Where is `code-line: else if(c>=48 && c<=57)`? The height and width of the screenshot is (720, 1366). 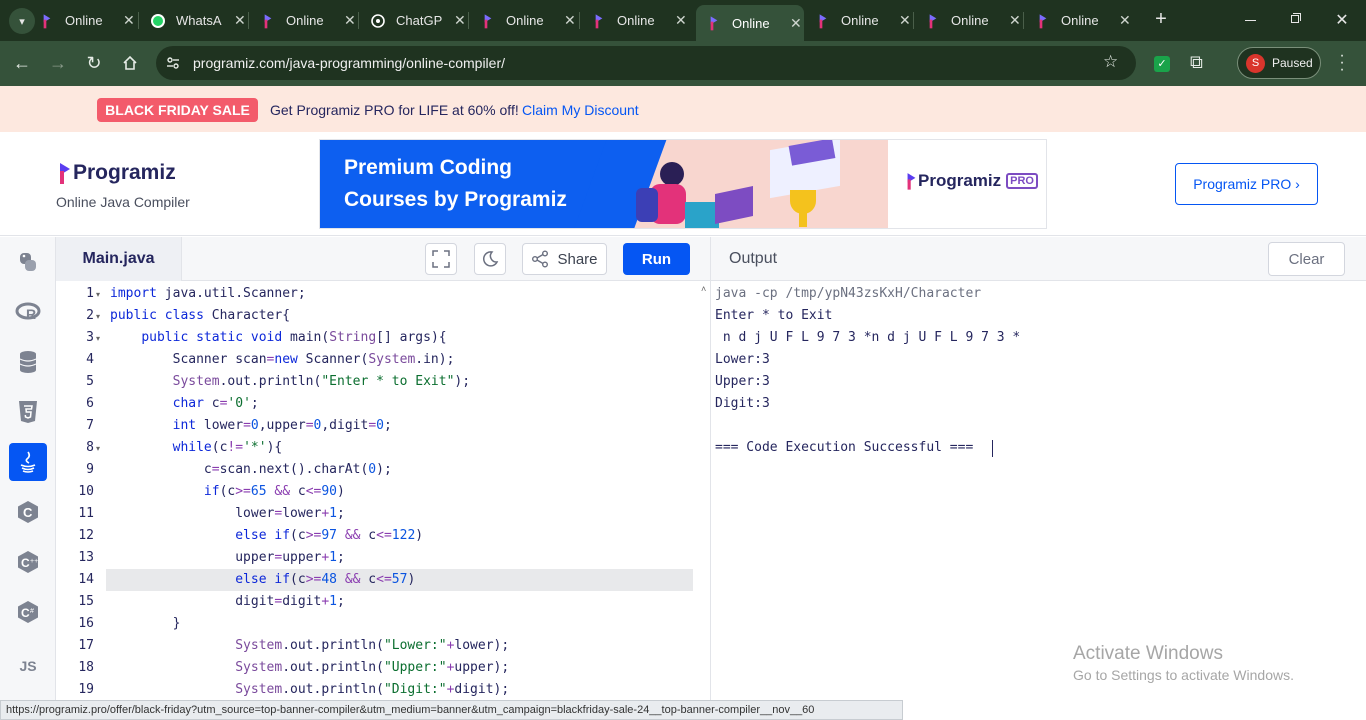
code-line: else if(c>=48 && c<=57) is located at coordinates (262, 579).